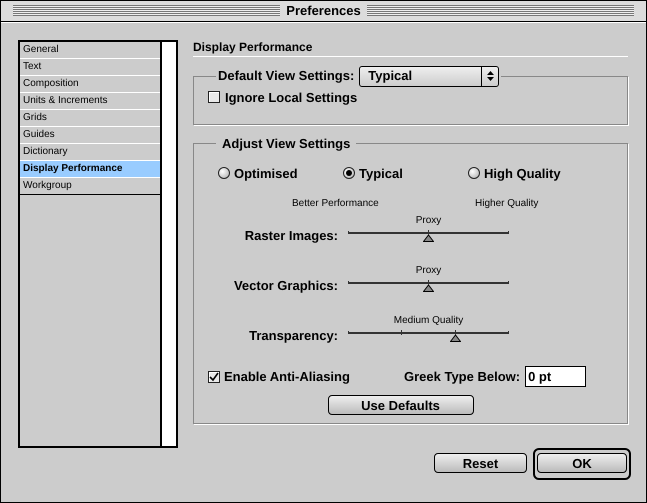 This screenshot has height=503, width=647. What do you see at coordinates (285, 286) in the screenshot?
I see `slider-label: Vector Graphics:` at bounding box center [285, 286].